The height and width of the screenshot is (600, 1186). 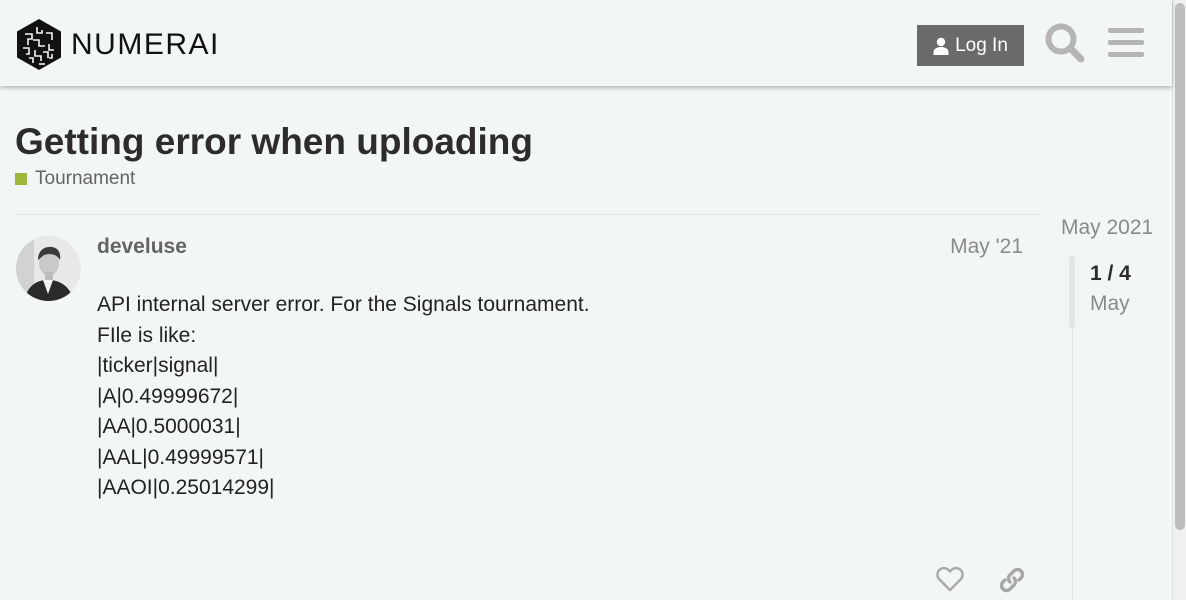 I want to click on post-author: develuse, so click(x=142, y=247).